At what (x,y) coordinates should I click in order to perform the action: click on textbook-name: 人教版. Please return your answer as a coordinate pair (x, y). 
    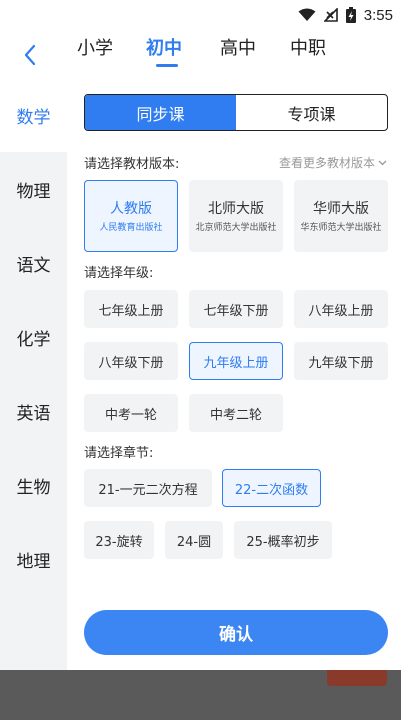
    Looking at the image, I should click on (131, 209).